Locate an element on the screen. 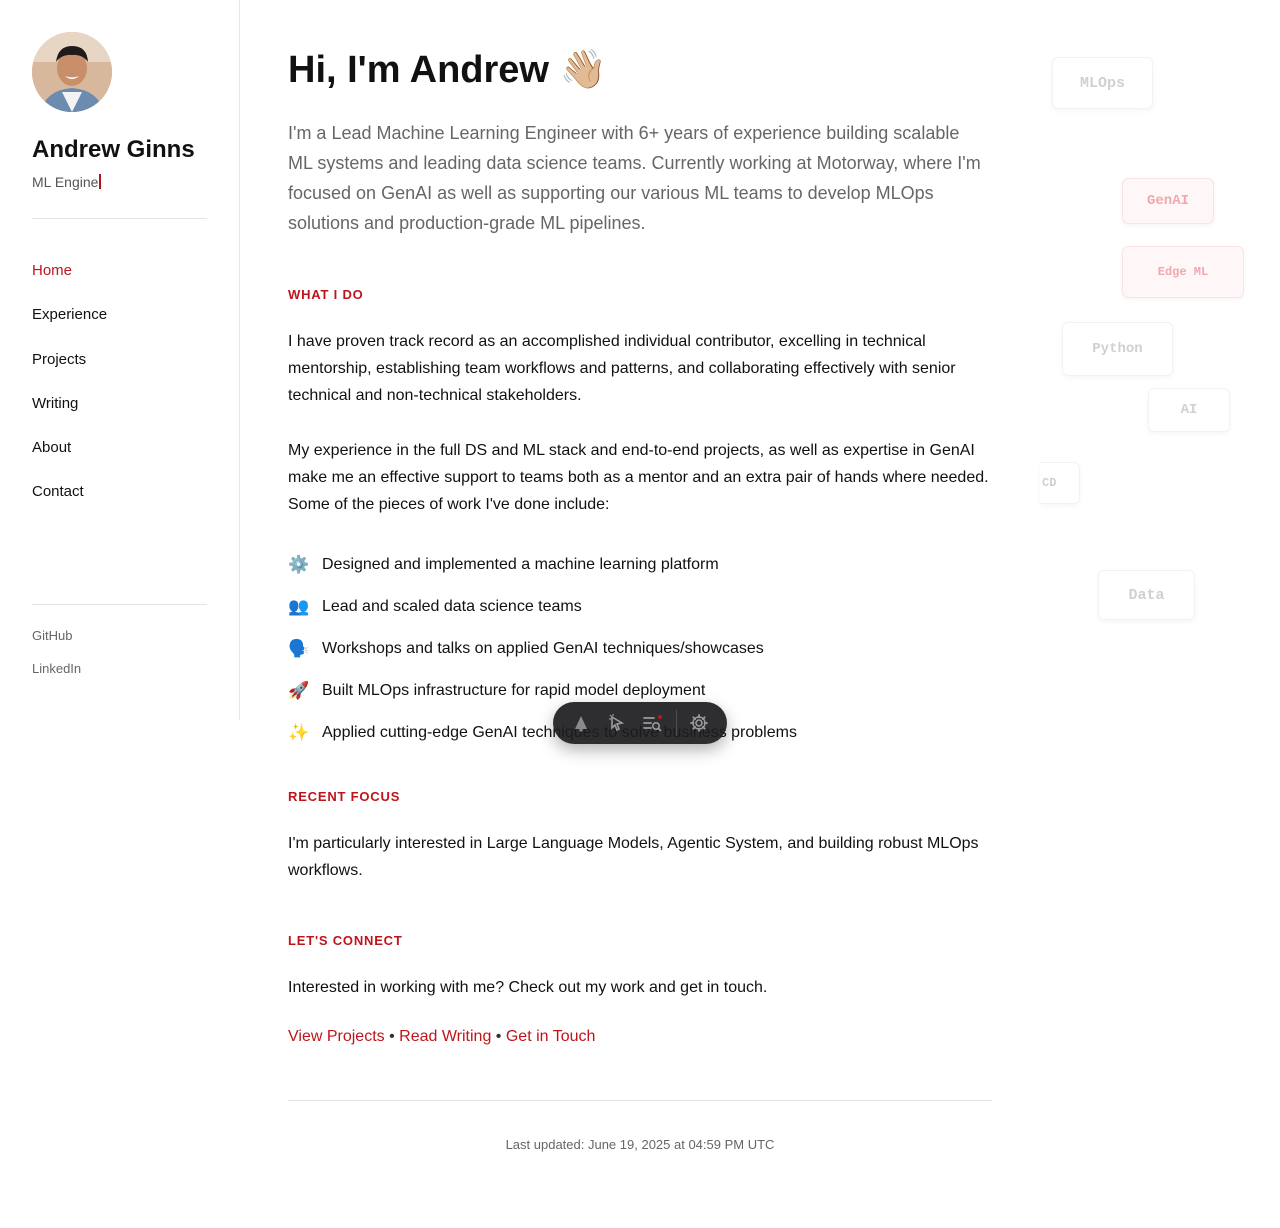 This screenshot has width=1280, height=1228. rocket-emoji-icon: 🚀 is located at coordinates (299, 690).